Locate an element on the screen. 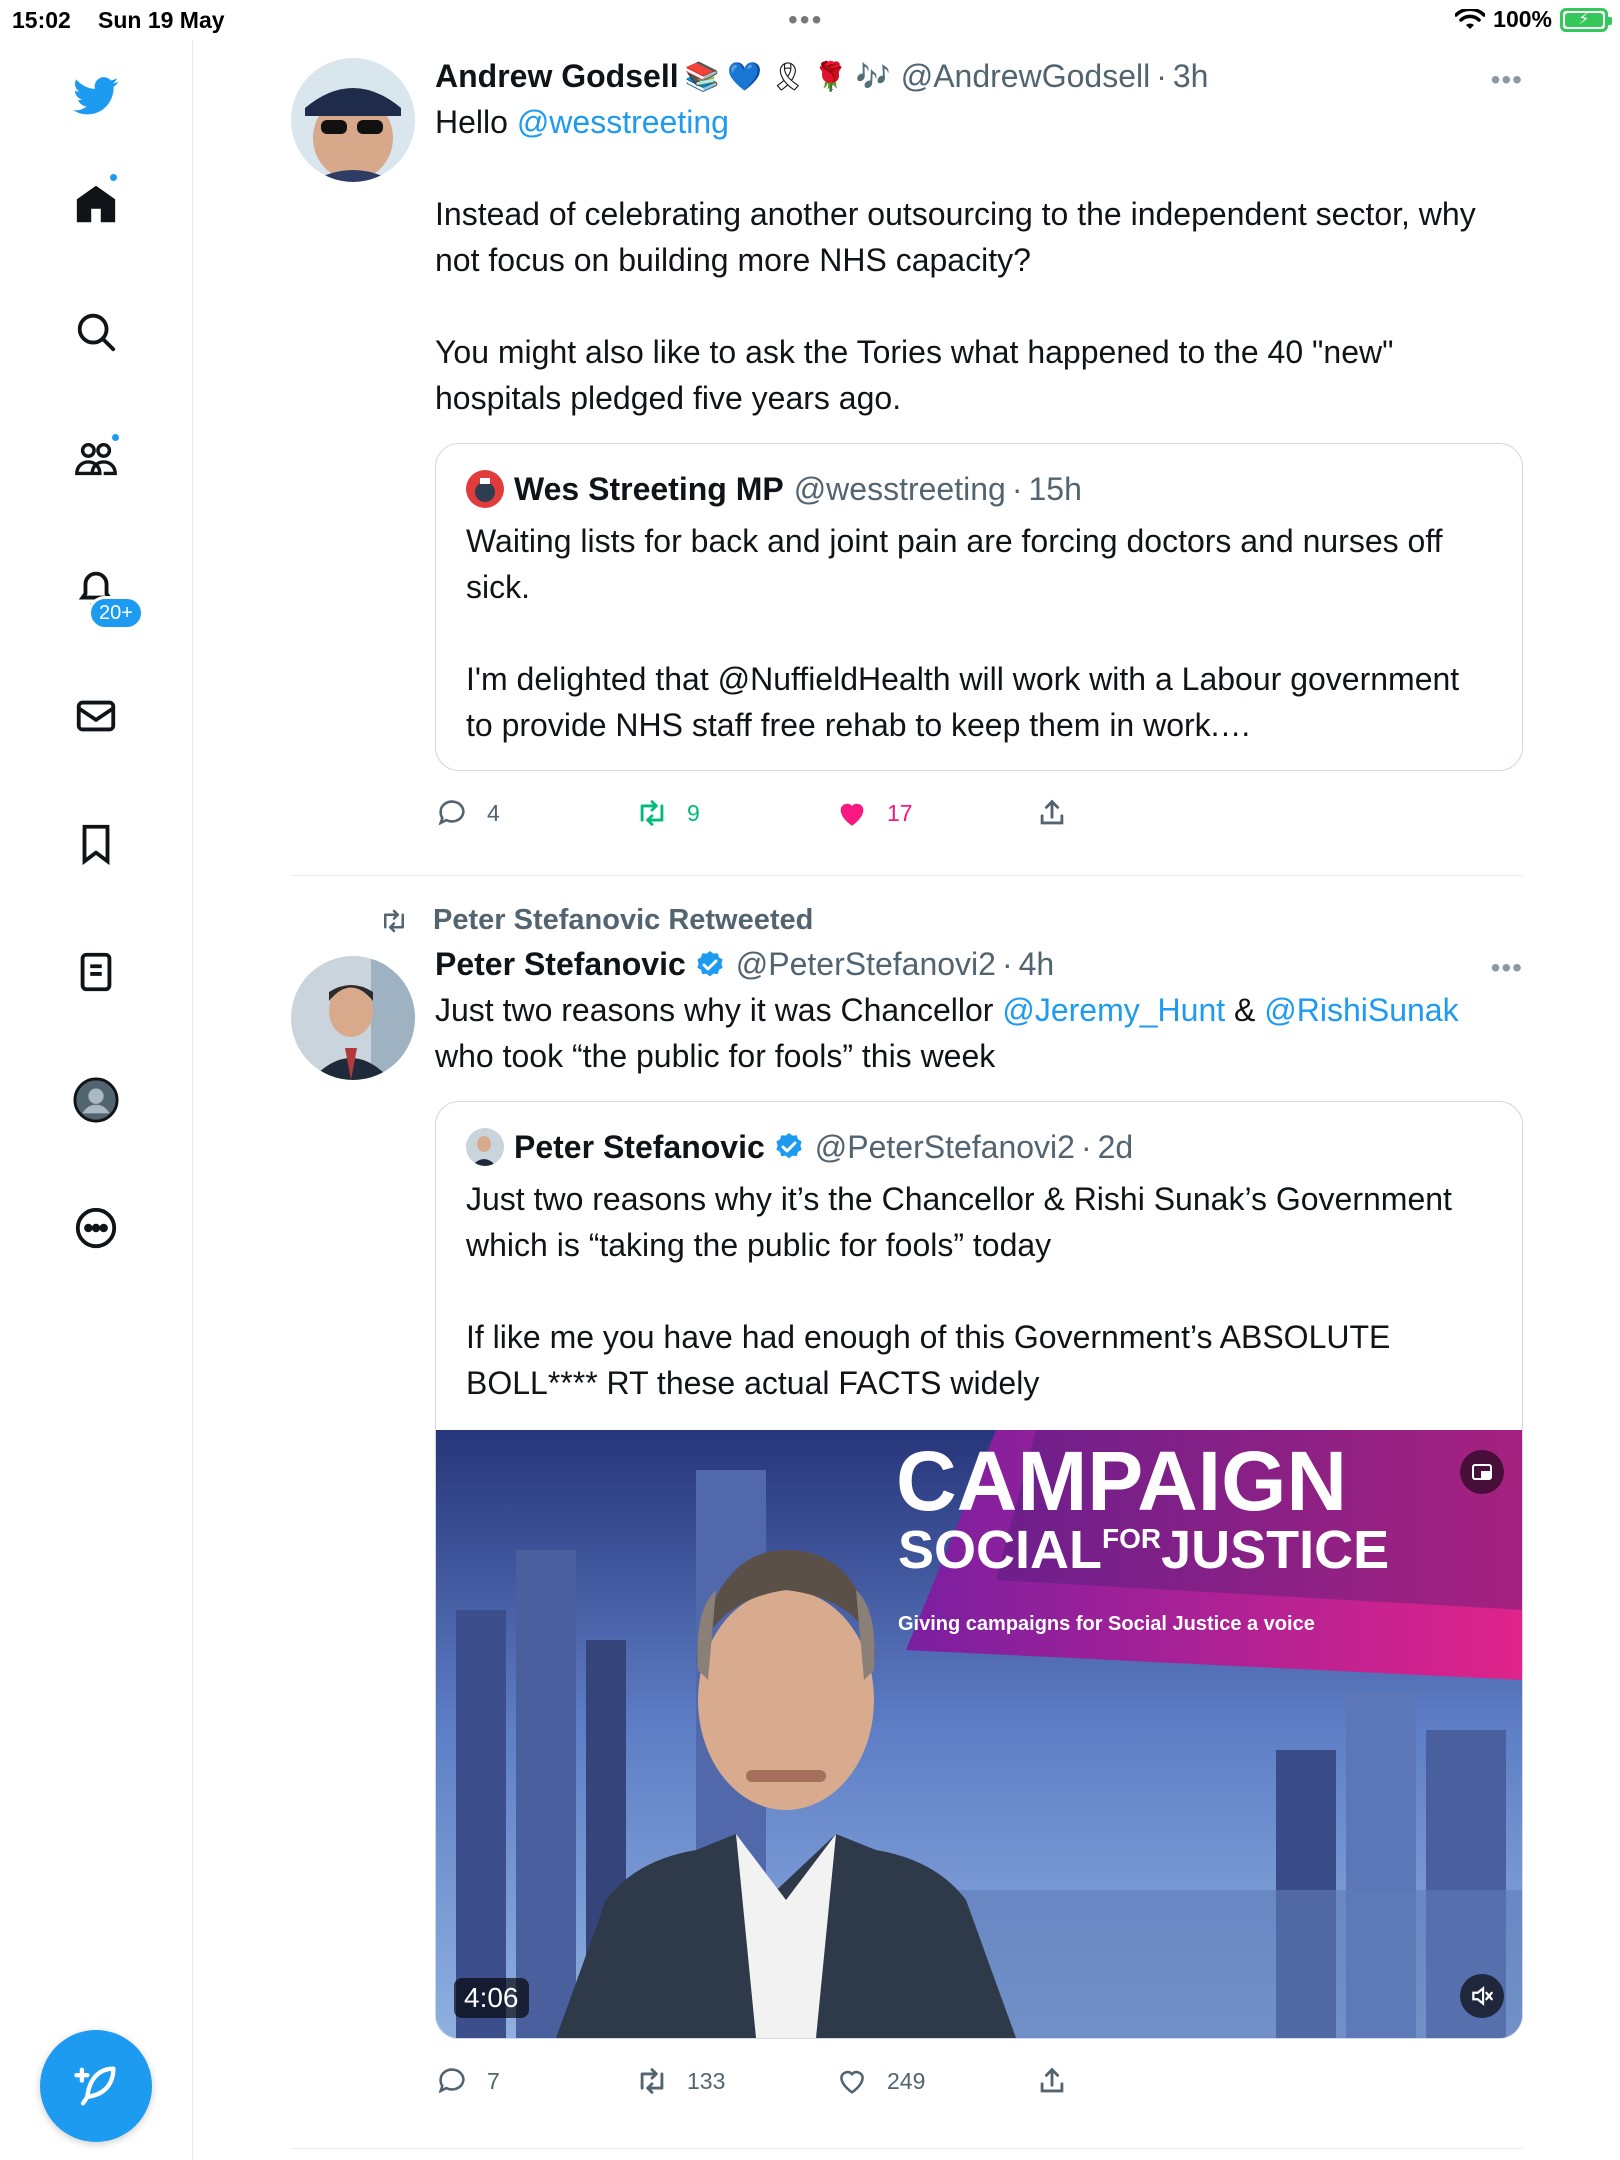  quote-time: 15h is located at coordinates (1055, 488).